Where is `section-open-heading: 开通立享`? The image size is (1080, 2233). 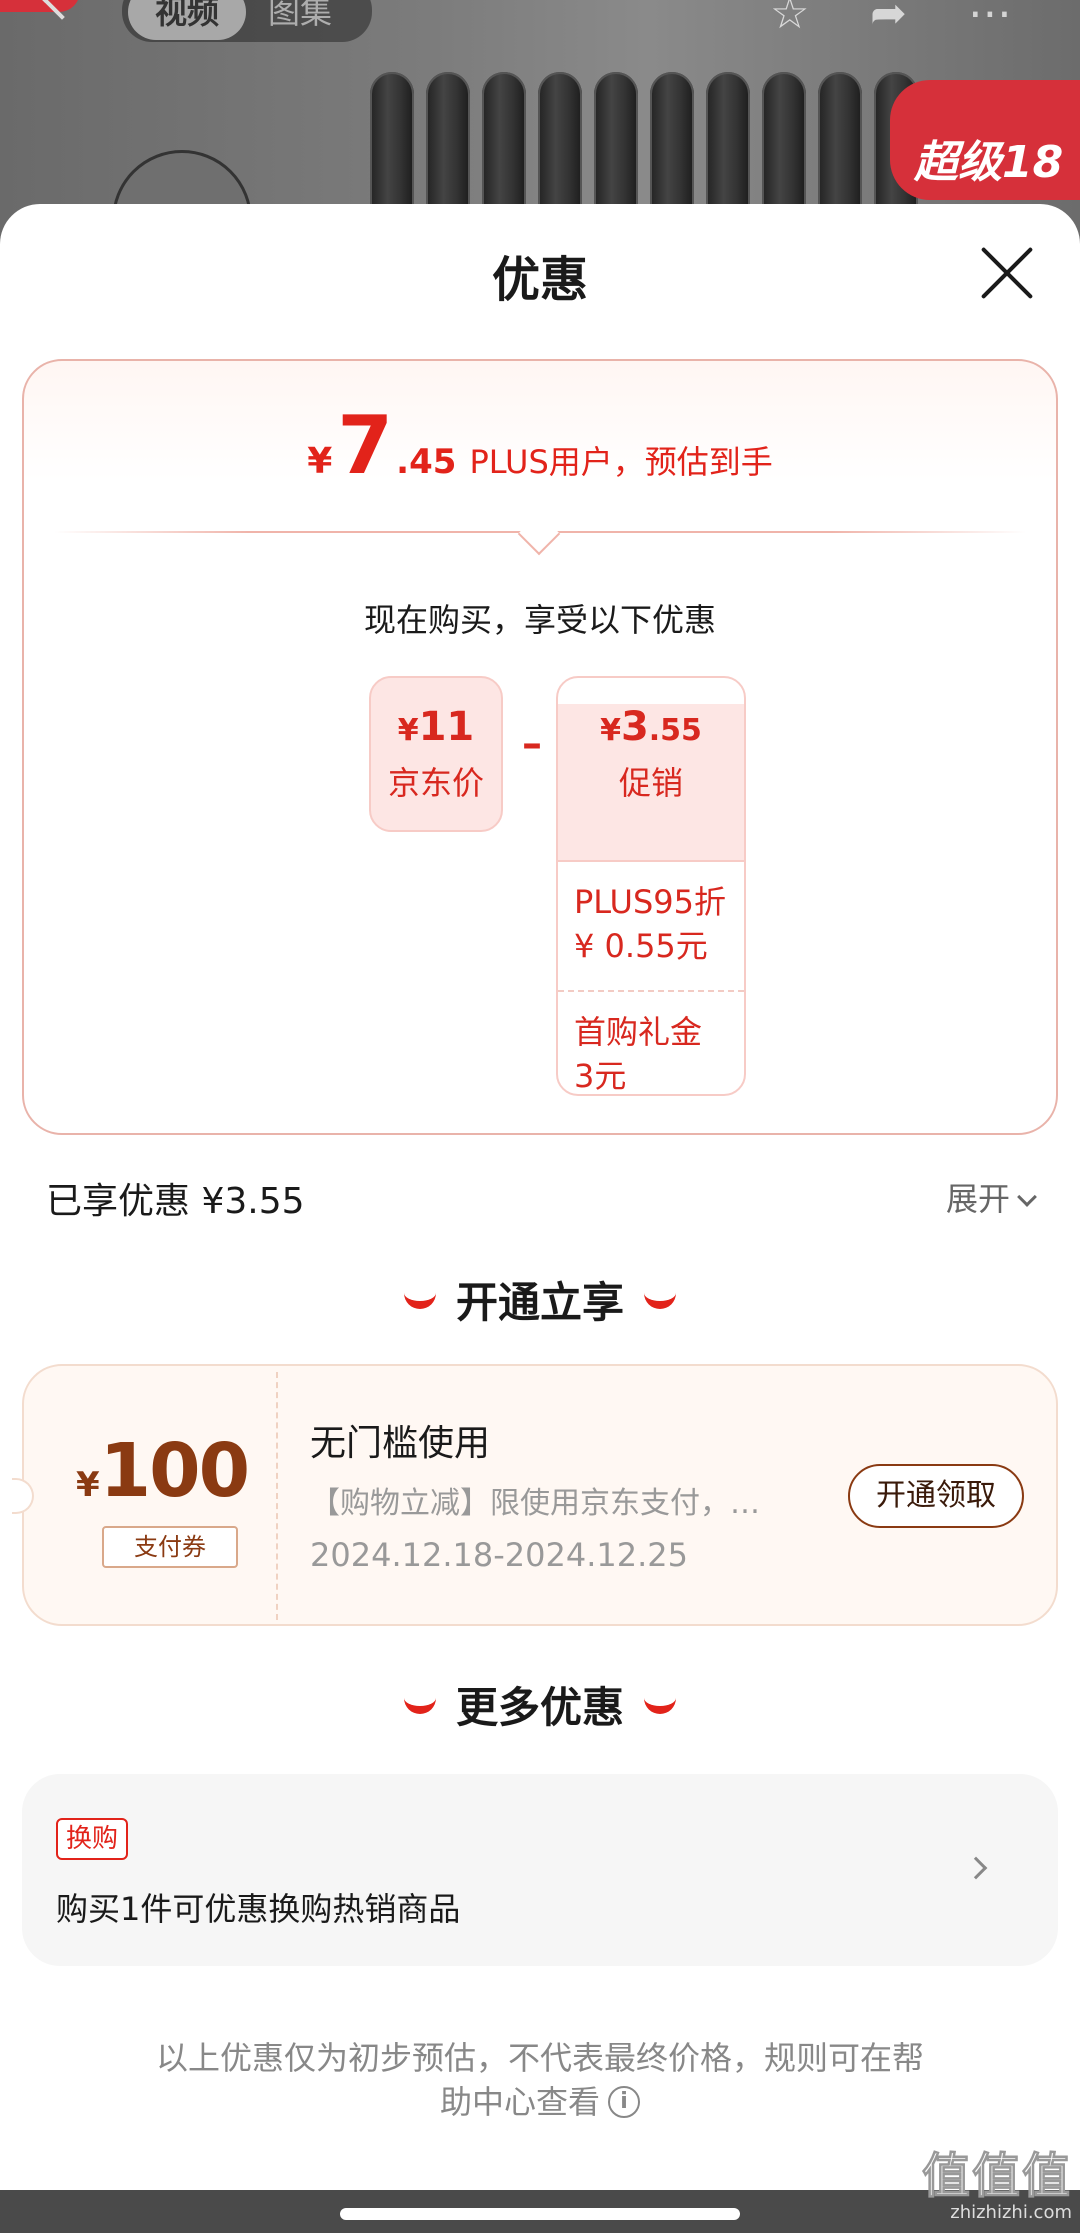
section-open-heading: 开通立享 is located at coordinates (540, 1299).